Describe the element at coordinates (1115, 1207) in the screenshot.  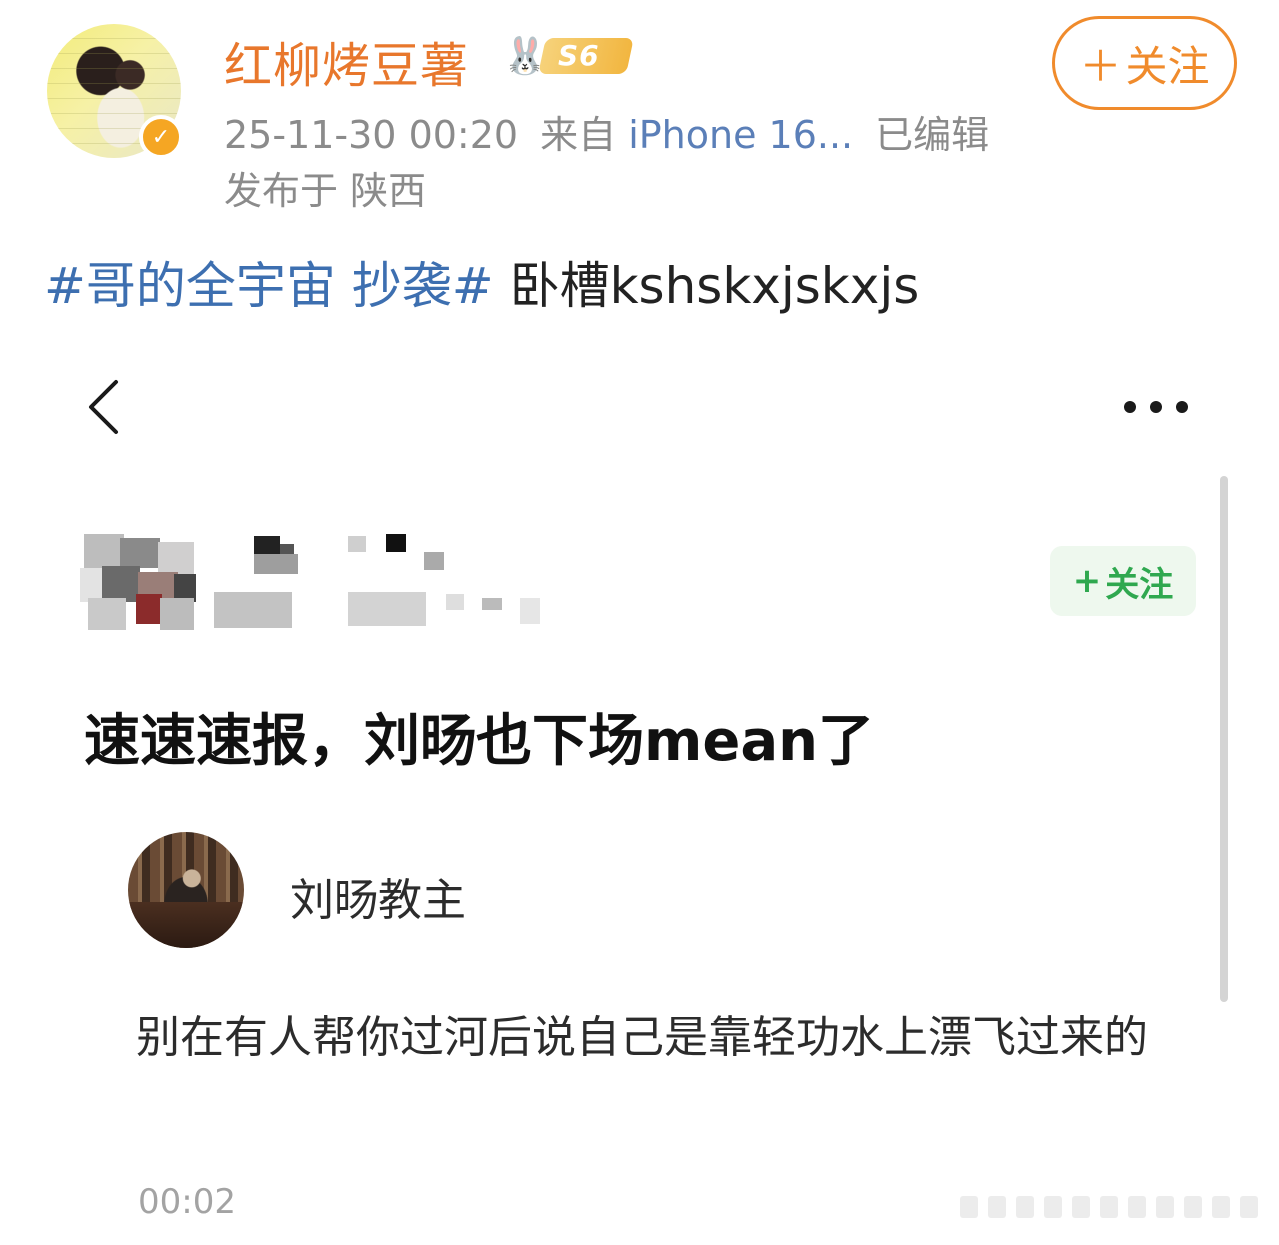
I see `watermark` at that location.